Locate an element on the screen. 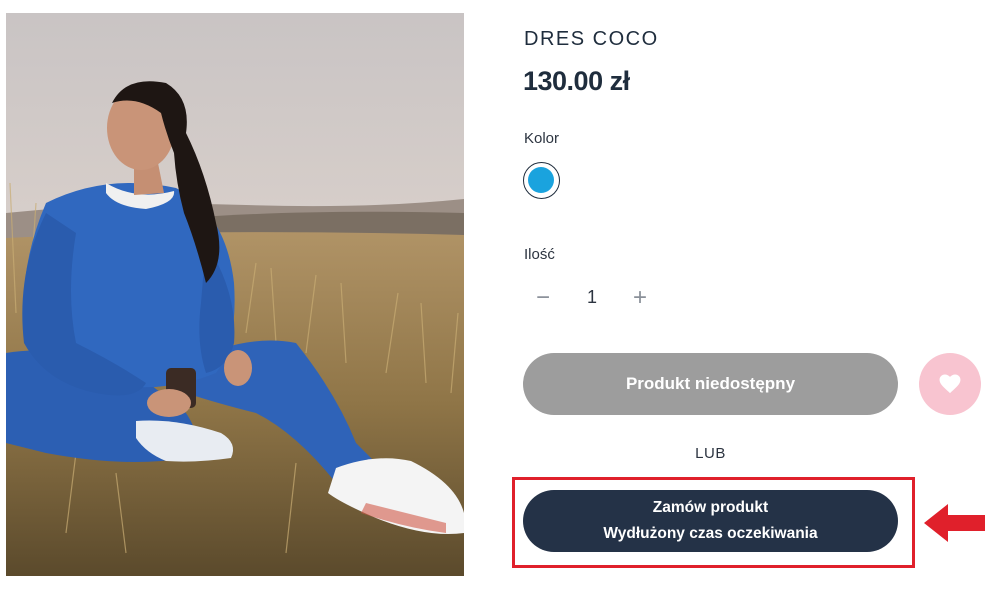 This screenshot has width=1000, height=591. quantity-label: Ilość is located at coordinates (539, 254).